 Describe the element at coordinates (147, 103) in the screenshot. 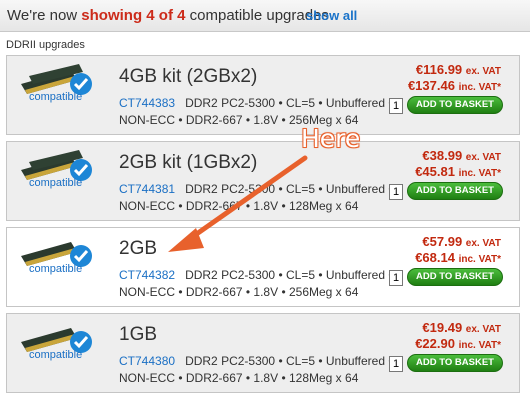

I see `part-number-link: CT744383` at that location.